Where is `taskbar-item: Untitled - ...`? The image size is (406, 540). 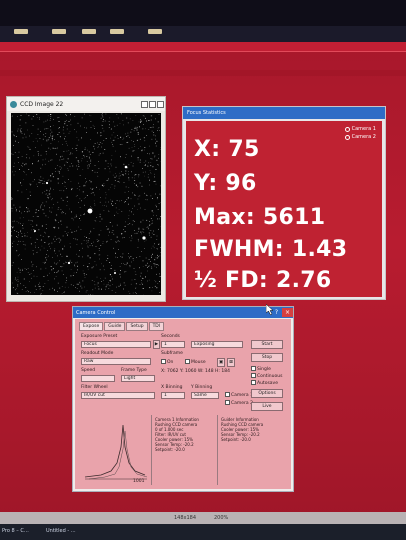
taskbar-item: Untitled - ... is located at coordinates (61, 531).